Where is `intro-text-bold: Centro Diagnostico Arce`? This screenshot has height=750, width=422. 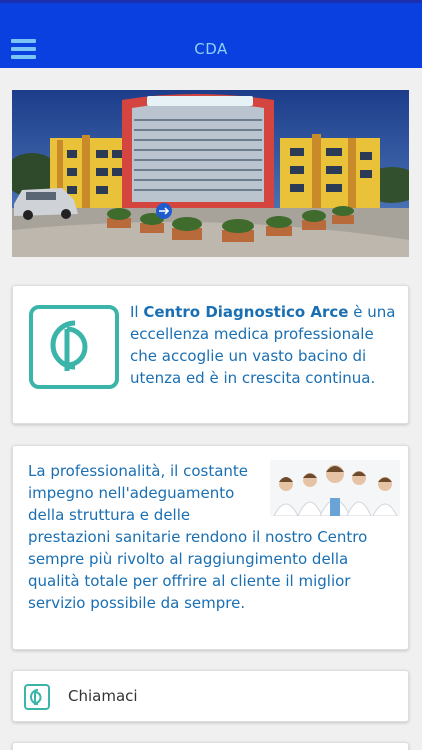 intro-text-bold: Centro Diagnostico Arce is located at coordinates (246, 312).